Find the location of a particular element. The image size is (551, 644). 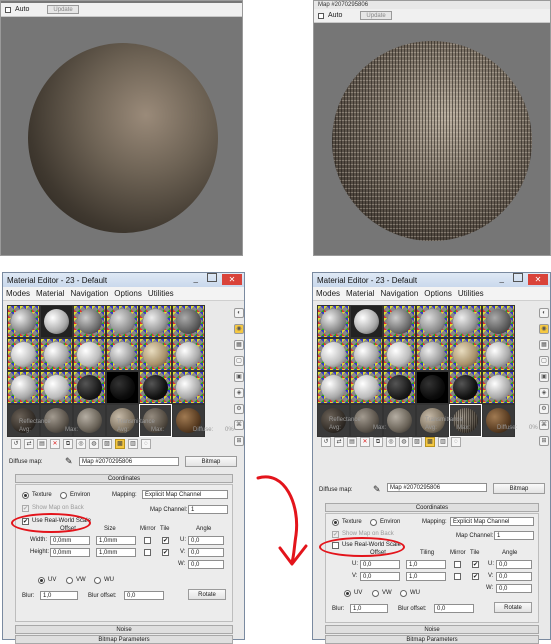

angle-u-field: 0,0 is located at coordinates (206, 540).